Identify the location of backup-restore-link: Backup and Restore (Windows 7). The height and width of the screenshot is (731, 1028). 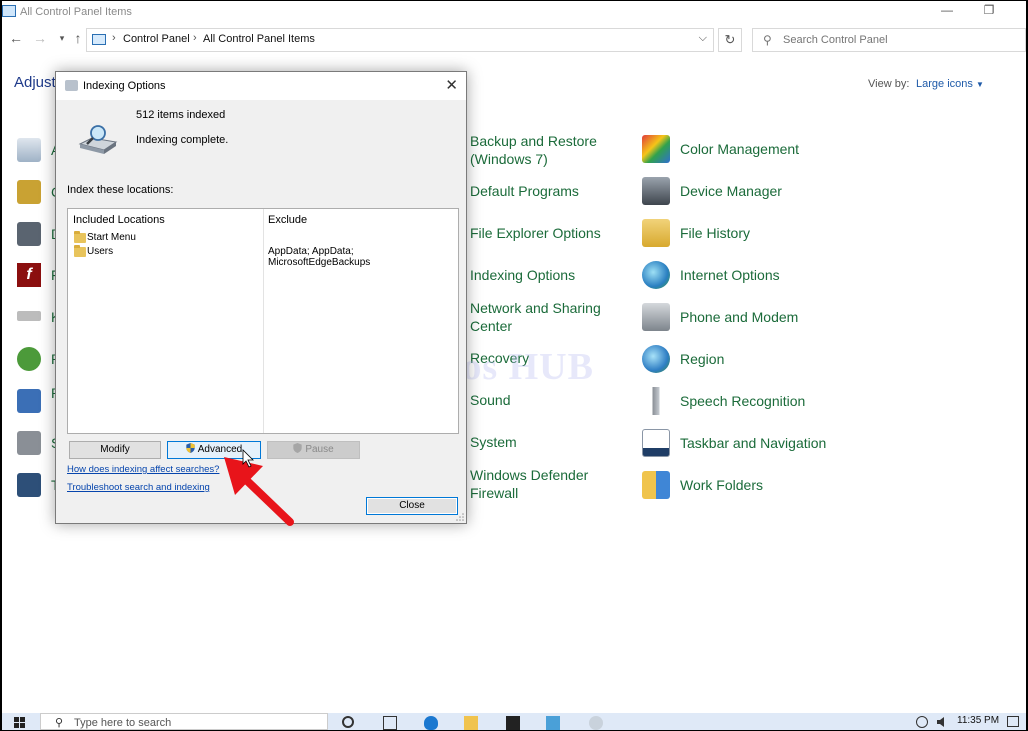
(533, 150).